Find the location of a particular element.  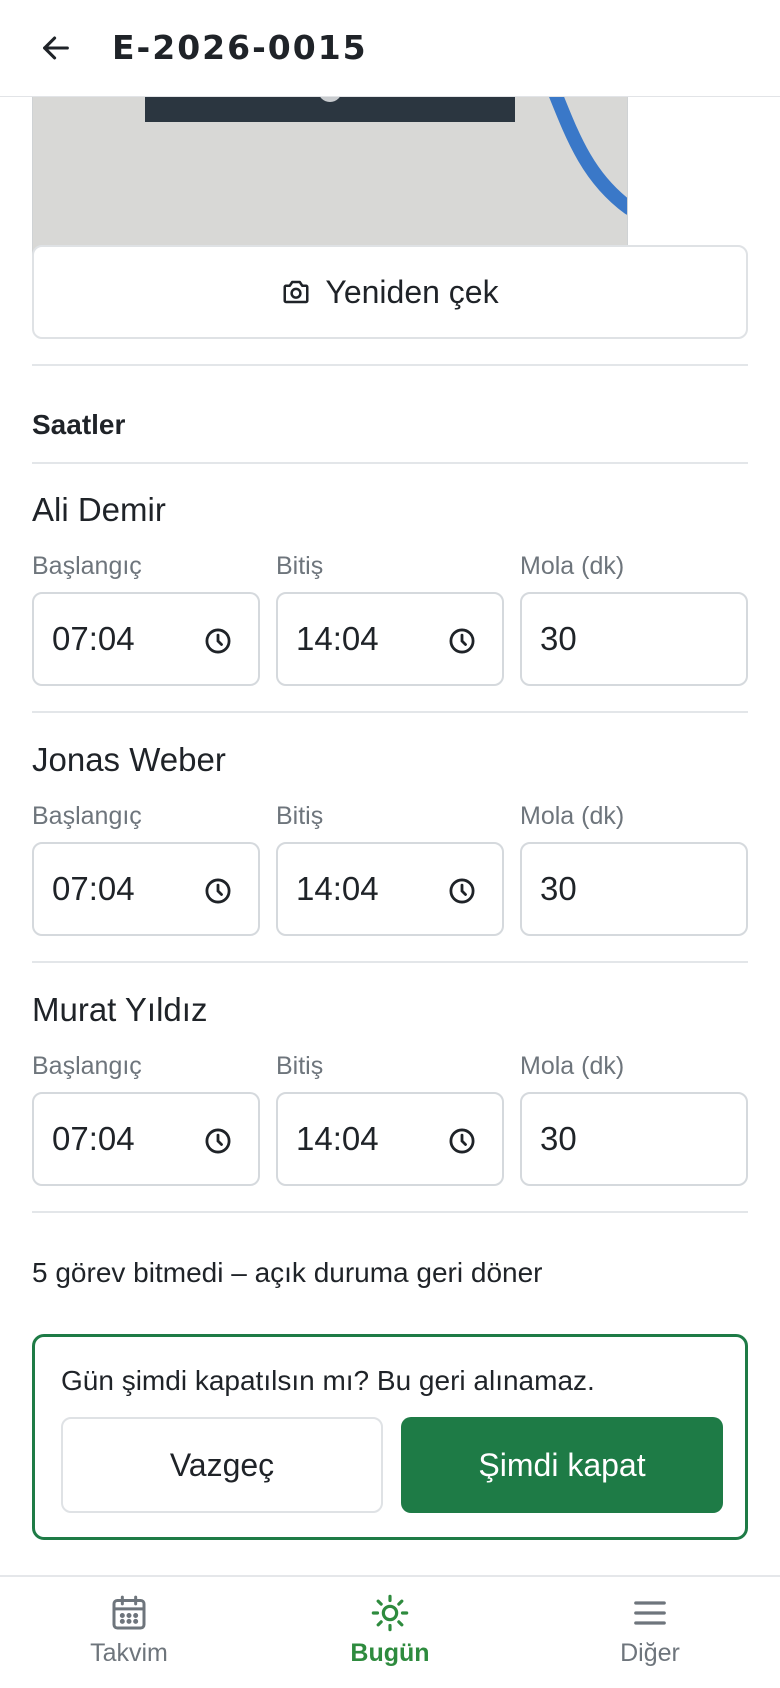

nav-item-today: Bugün is located at coordinates (390, 1637).